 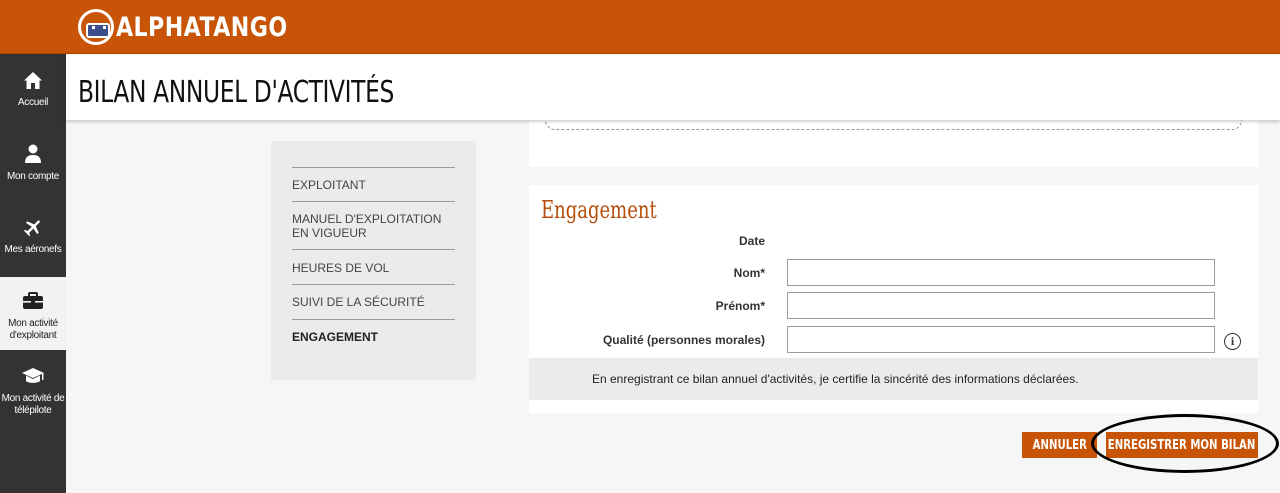 I want to click on save-report-button-label: ENREGISTRER MON BILAN, so click(x=1182, y=445).